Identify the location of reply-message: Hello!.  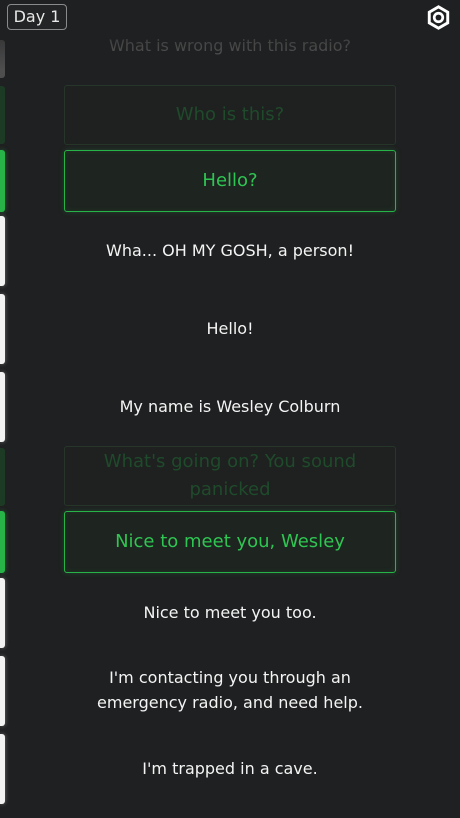
(230, 328).